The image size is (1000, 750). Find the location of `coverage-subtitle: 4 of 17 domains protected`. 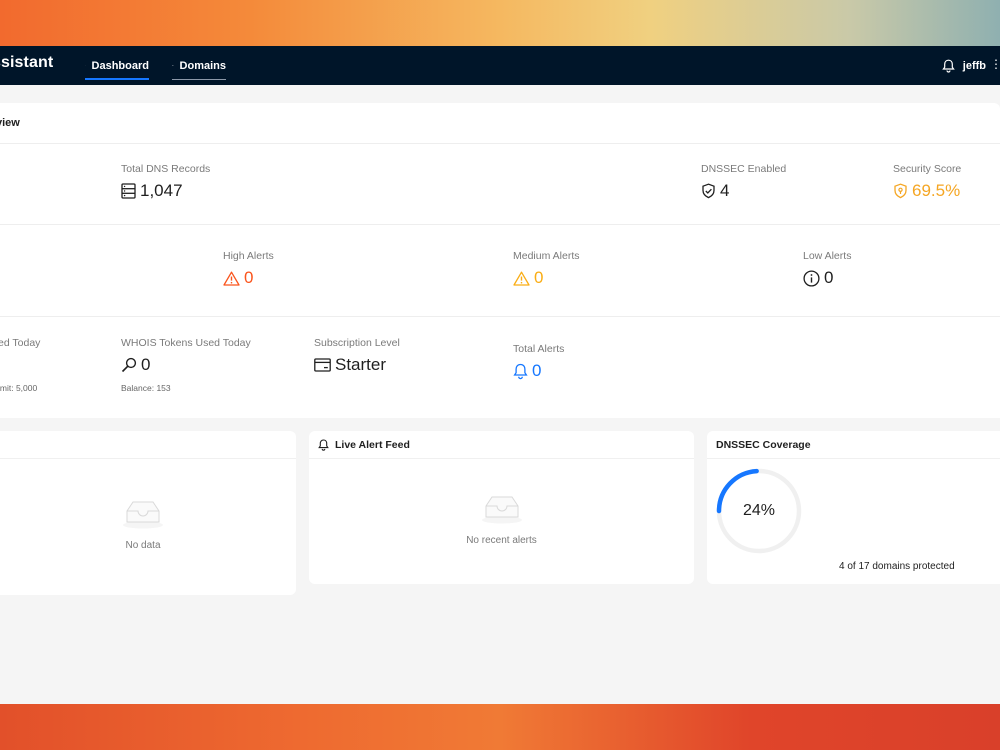

coverage-subtitle: 4 of 17 domains protected is located at coordinates (897, 566).